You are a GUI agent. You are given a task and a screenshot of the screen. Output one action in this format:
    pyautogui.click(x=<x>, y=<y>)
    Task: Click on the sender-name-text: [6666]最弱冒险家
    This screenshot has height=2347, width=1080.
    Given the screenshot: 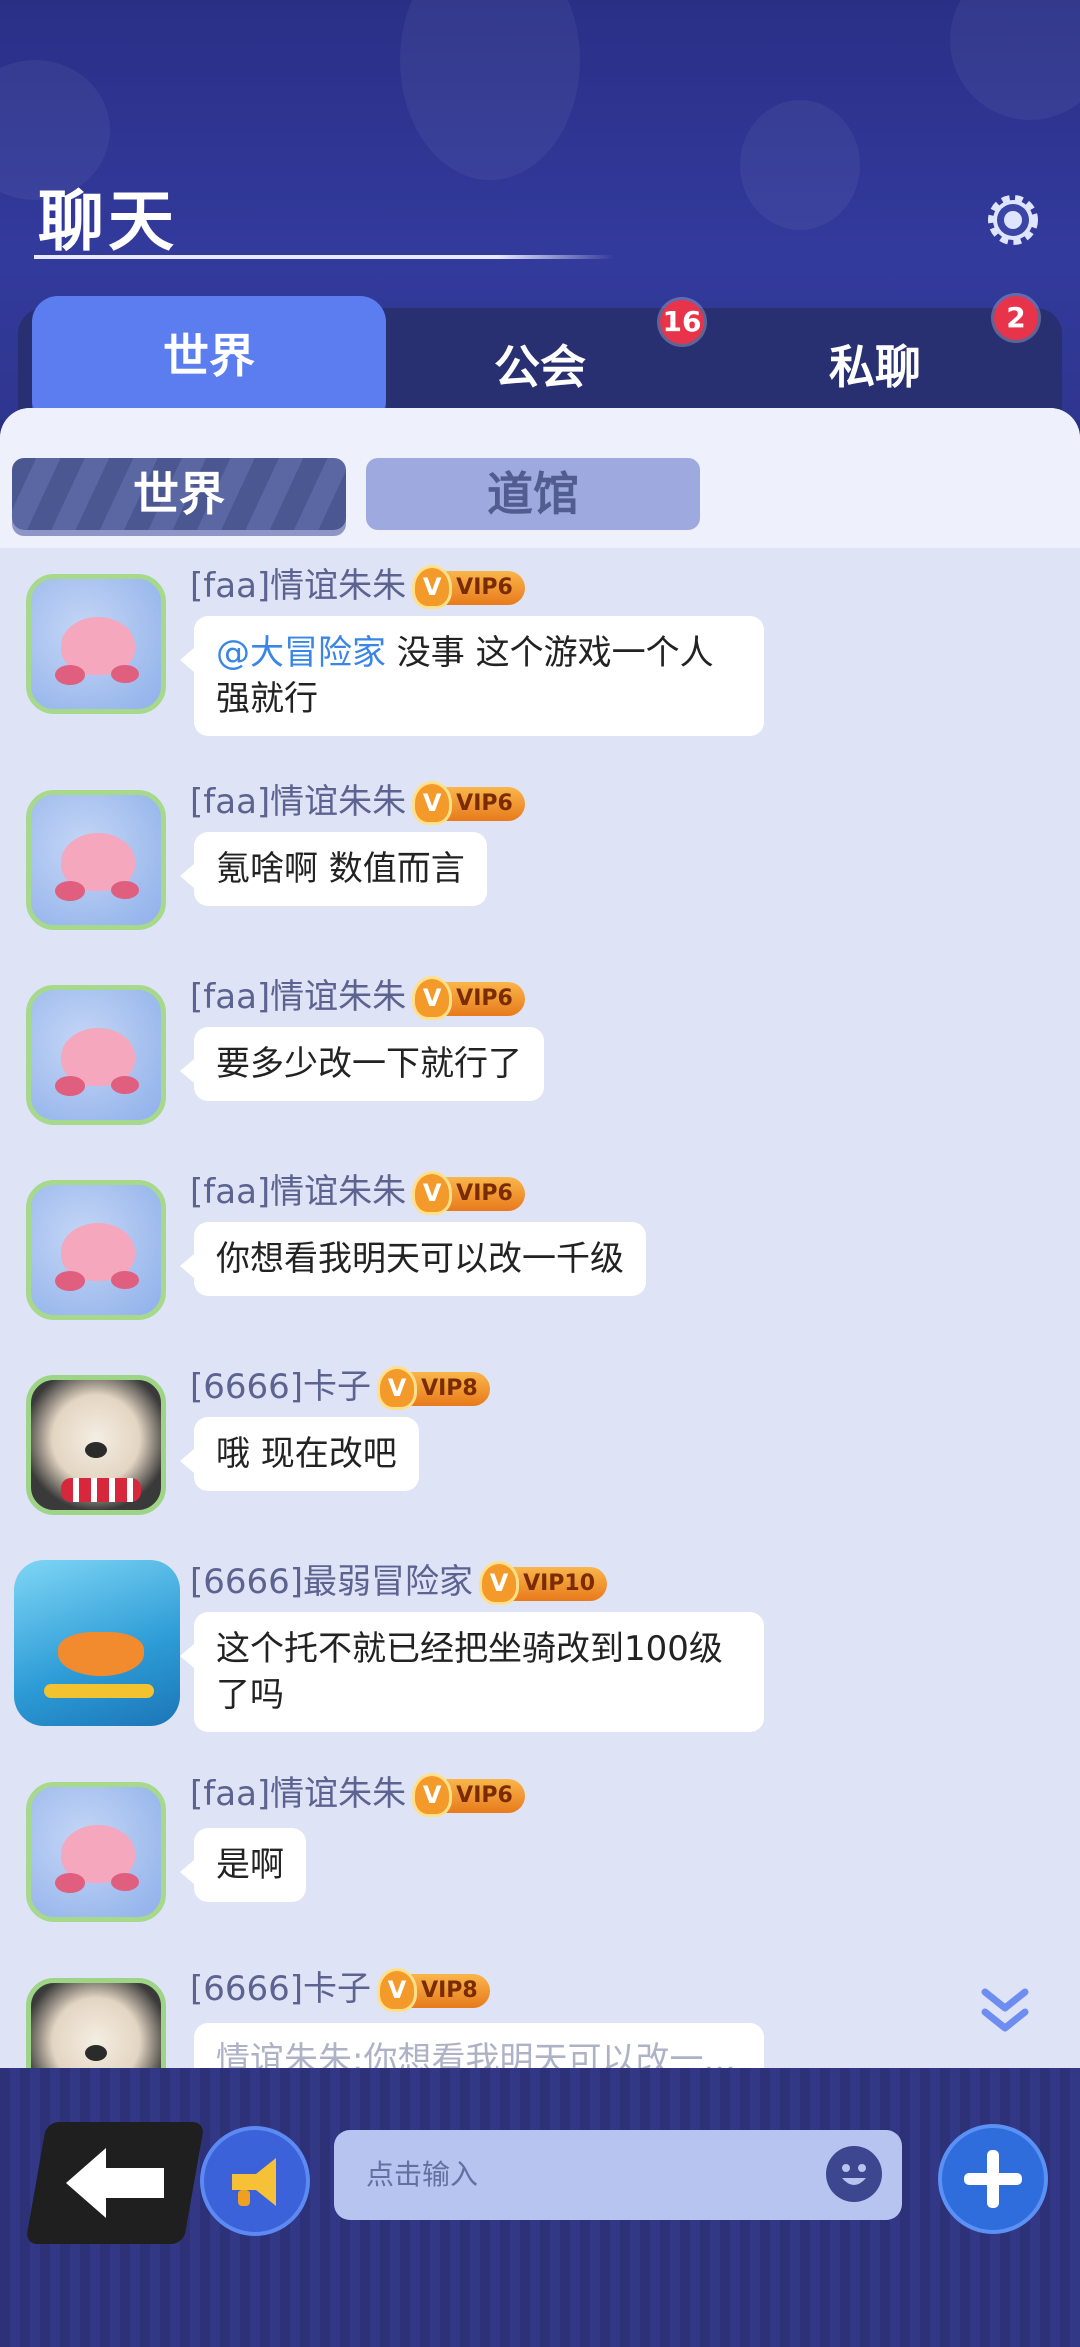 What is the action you would take?
    pyautogui.click(x=332, y=1582)
    